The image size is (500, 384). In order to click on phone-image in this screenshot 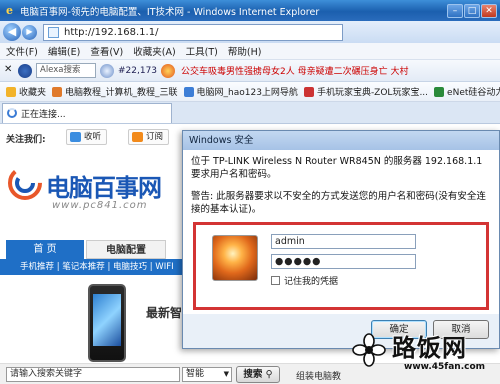, I will do `click(107, 323)`.